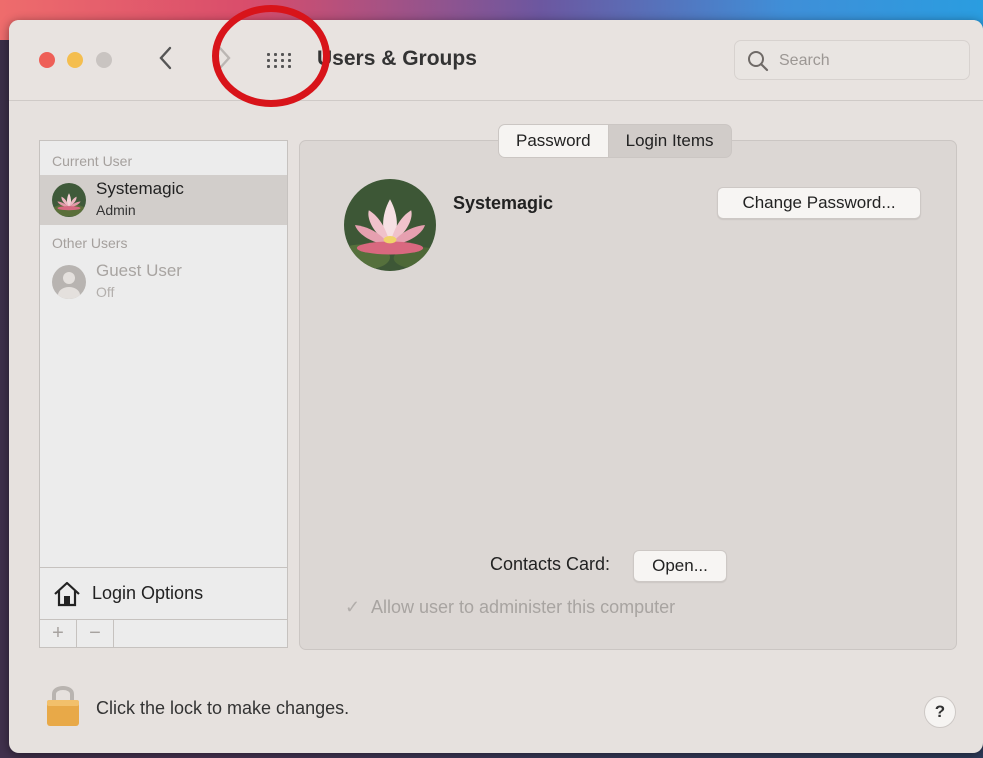 The height and width of the screenshot is (758, 983). I want to click on user-role: Admin, so click(116, 210).